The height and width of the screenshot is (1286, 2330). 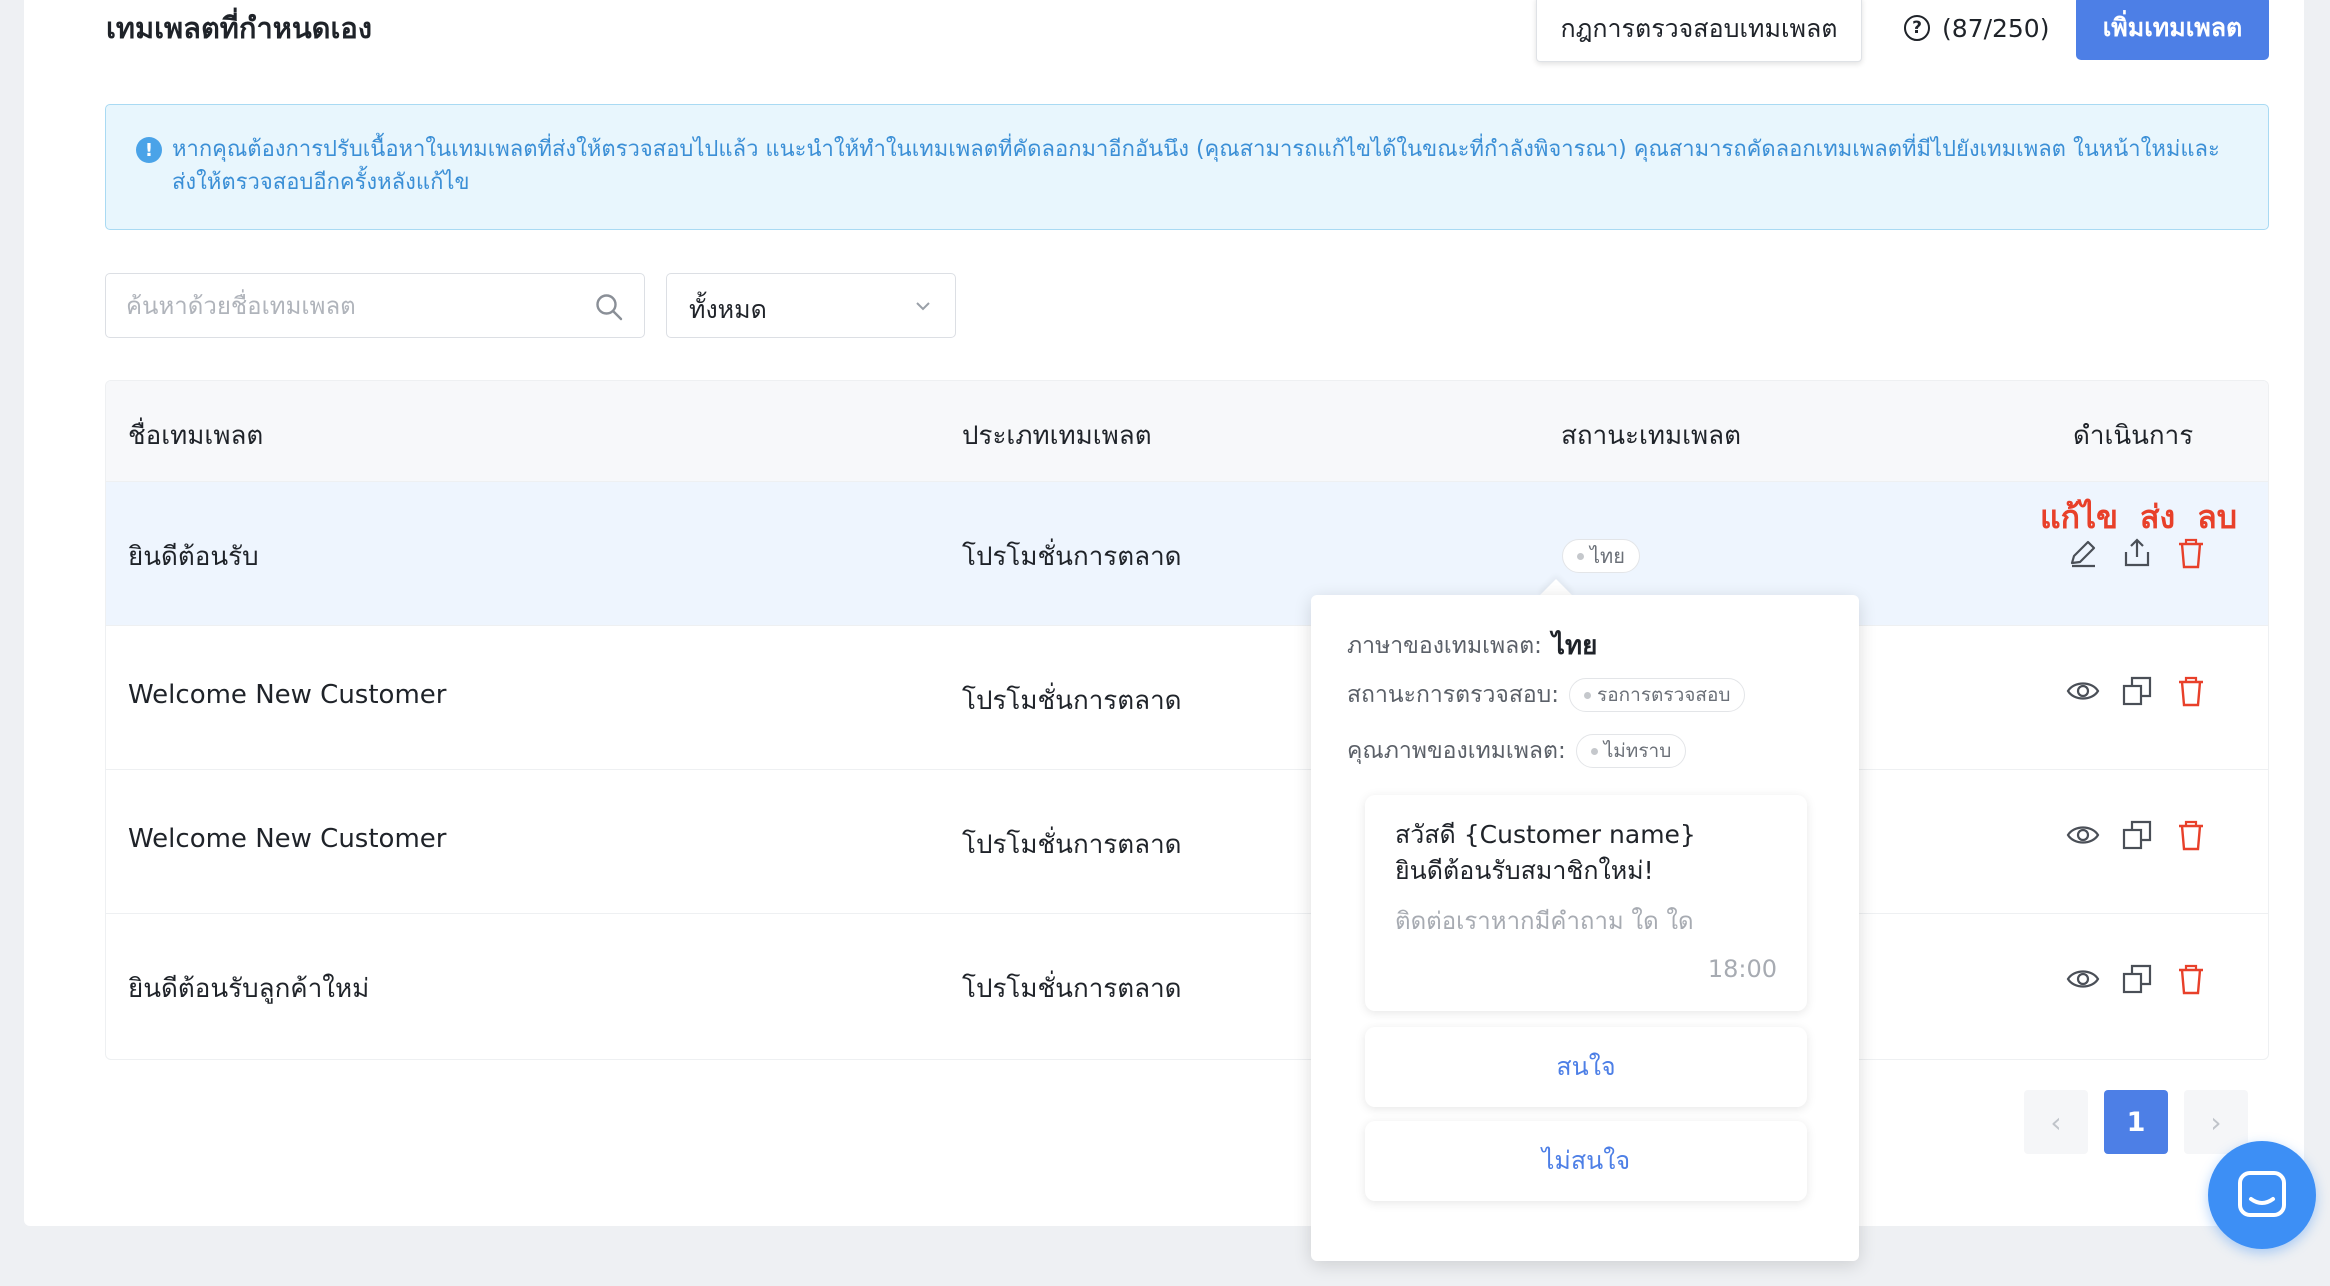 What do you see at coordinates (1607, 556) in the screenshot?
I see `status-language: ไทย` at bounding box center [1607, 556].